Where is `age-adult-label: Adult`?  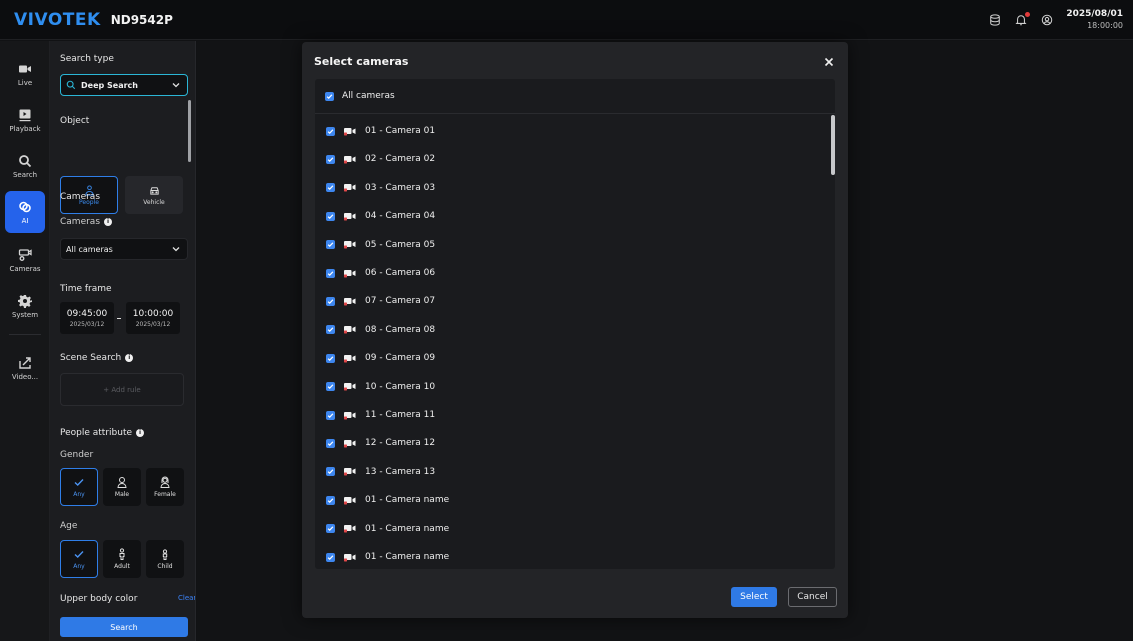
age-adult-label: Adult is located at coordinates (122, 566).